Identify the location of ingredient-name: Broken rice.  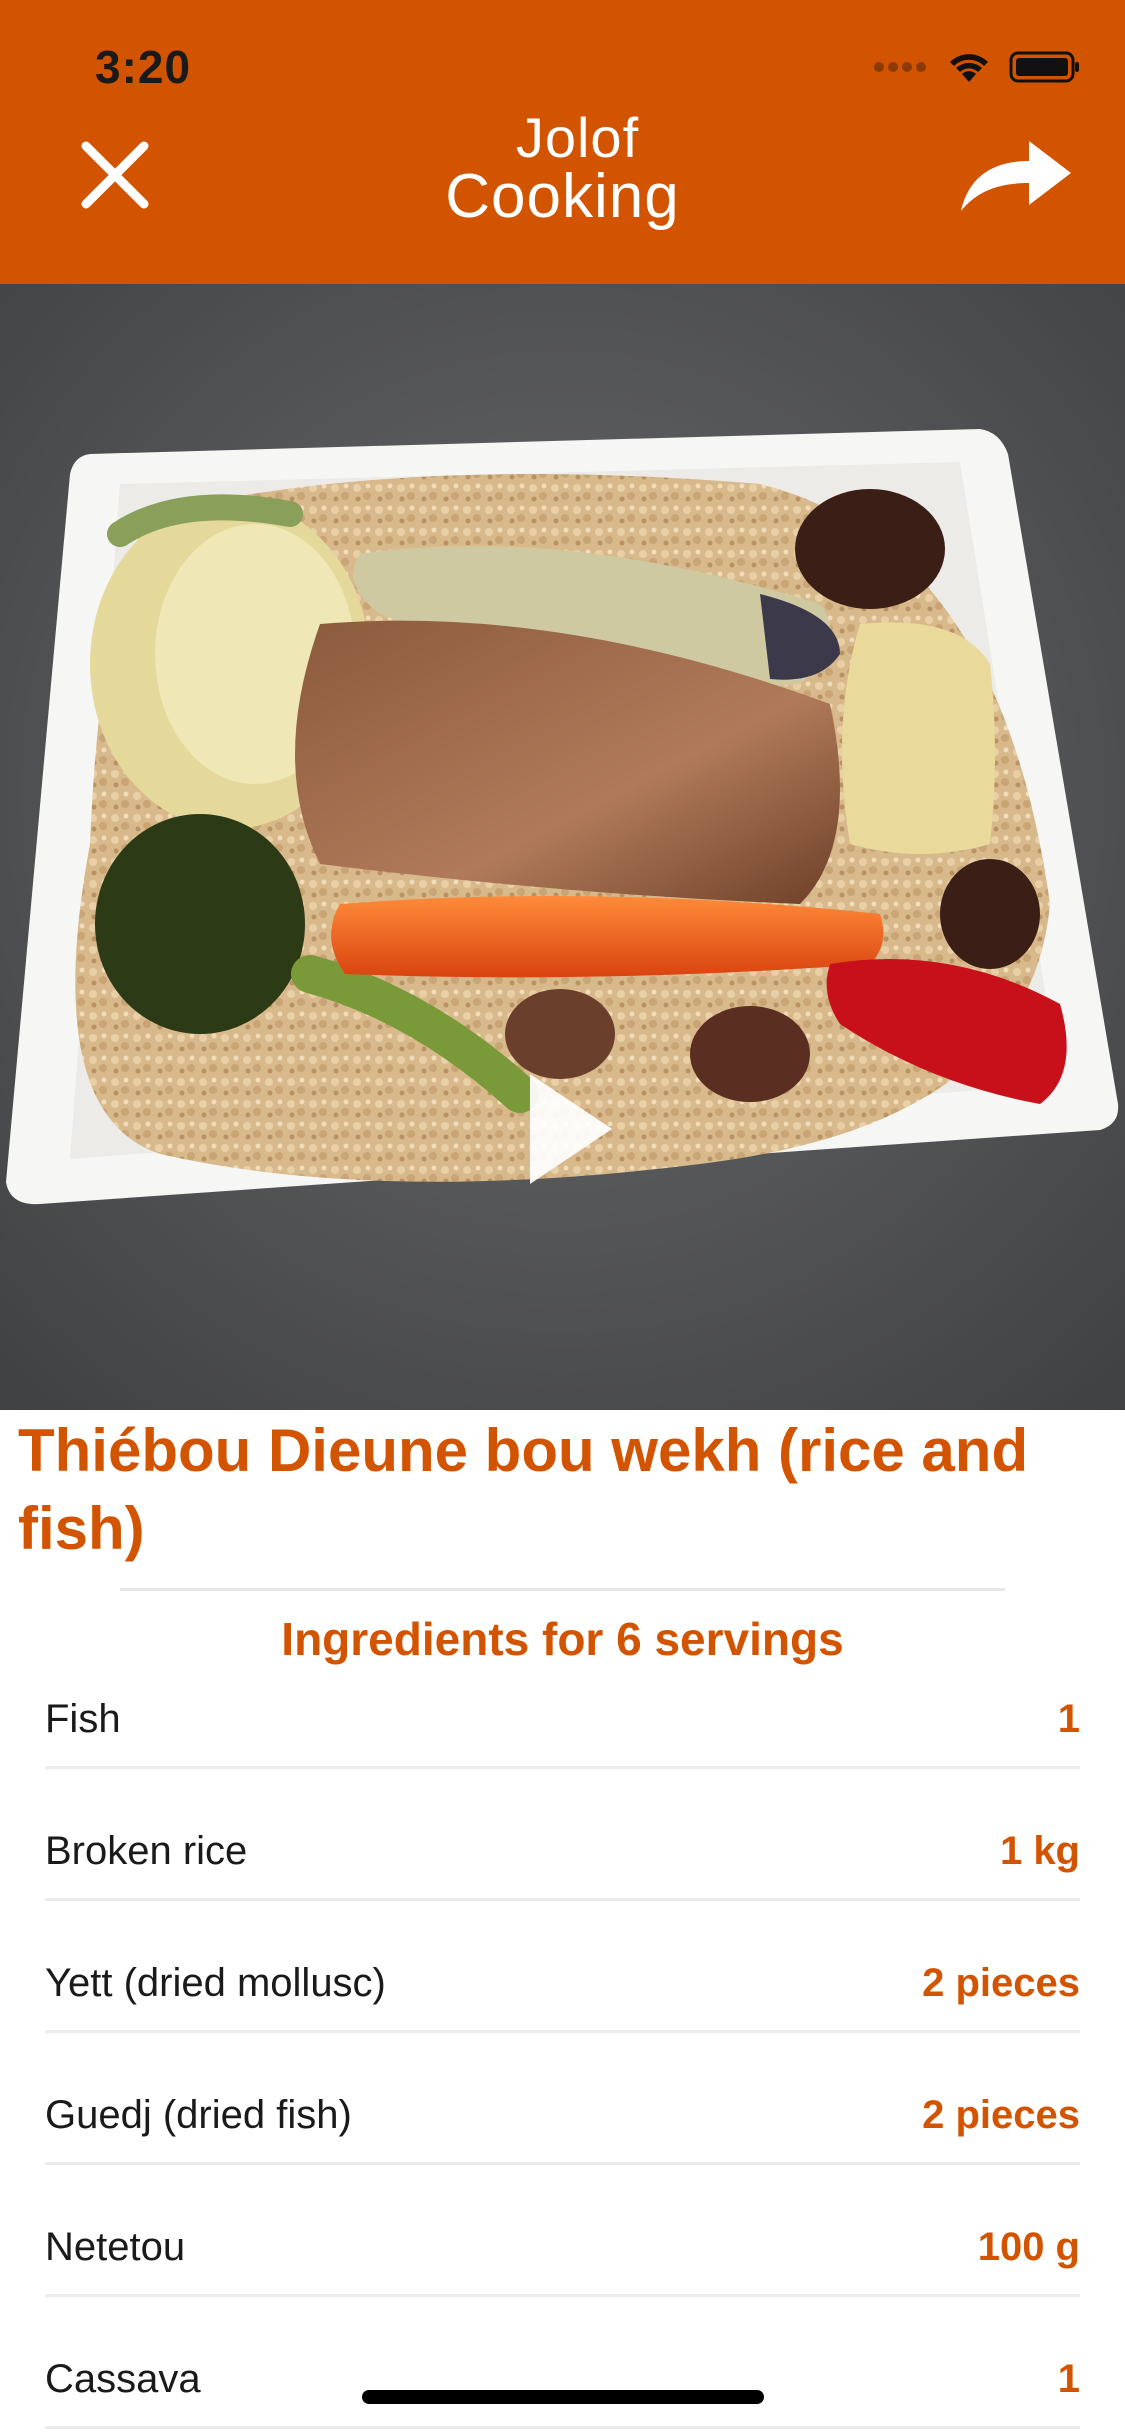
(146, 1851).